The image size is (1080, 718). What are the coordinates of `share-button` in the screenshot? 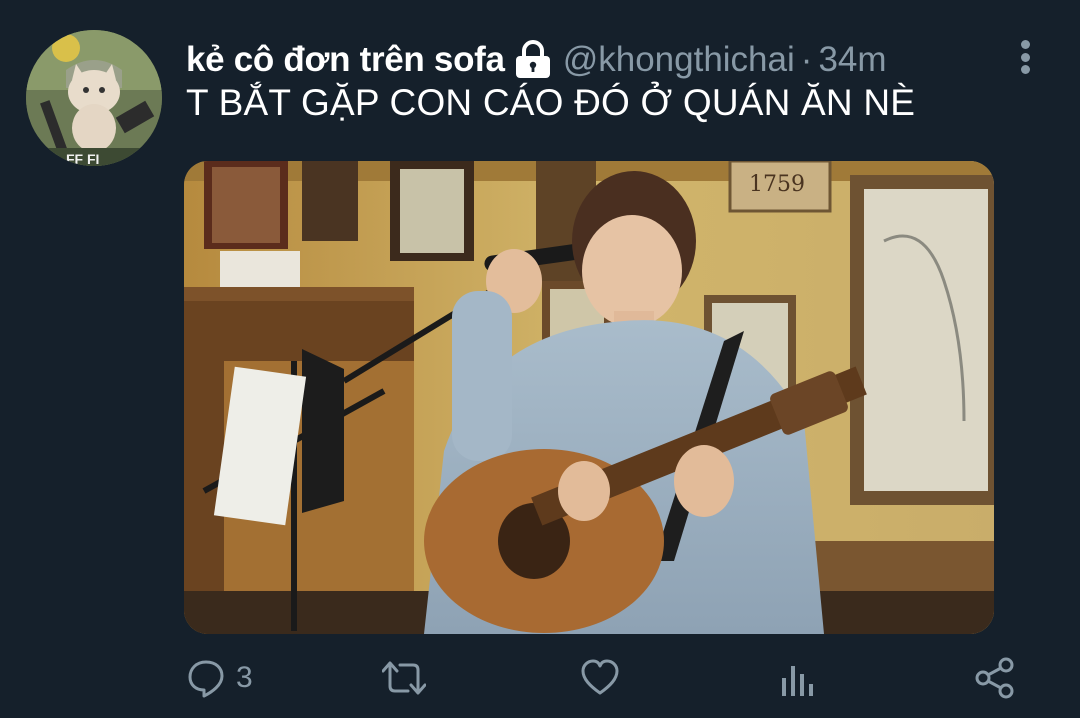 It's located at (995, 678).